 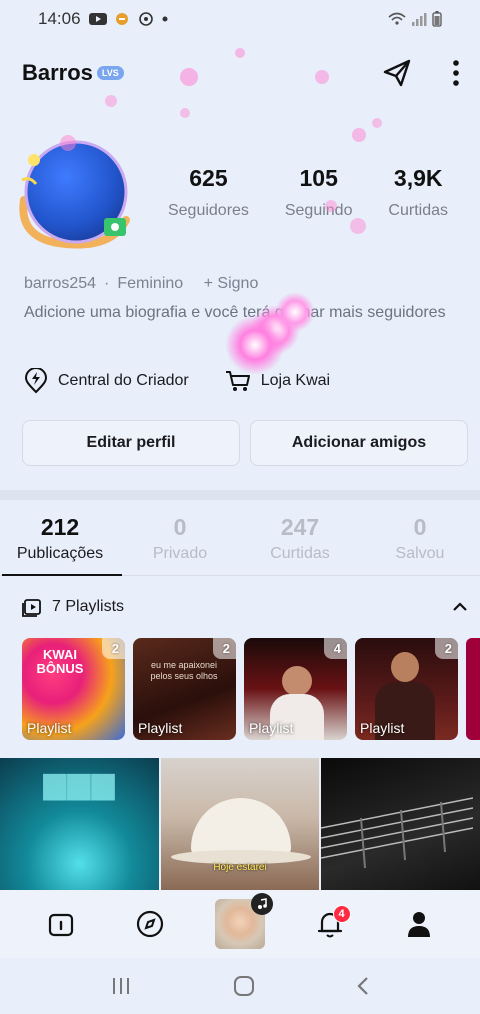 I want to click on nav-home, so click(x=61, y=924).